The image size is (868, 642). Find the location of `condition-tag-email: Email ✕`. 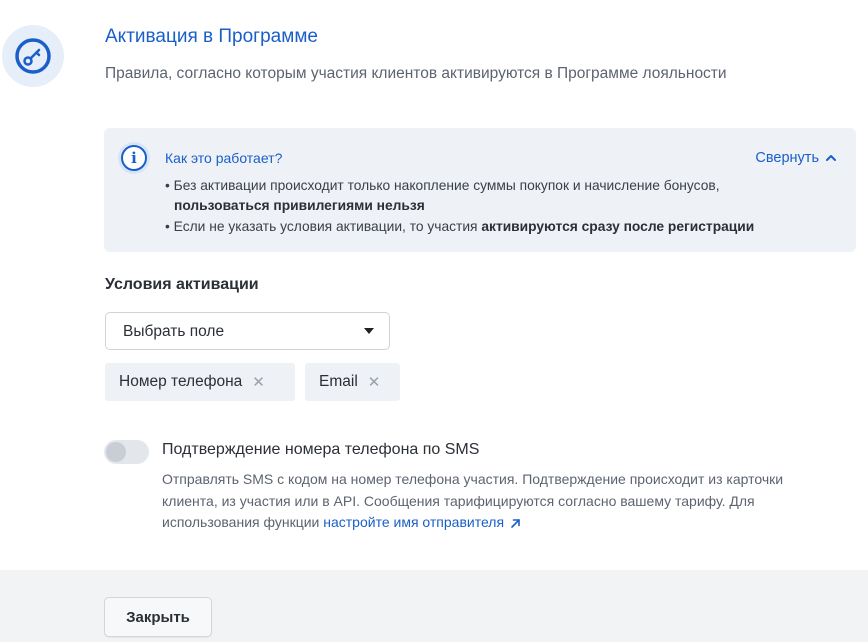

condition-tag-email: Email ✕ is located at coordinates (352, 382).